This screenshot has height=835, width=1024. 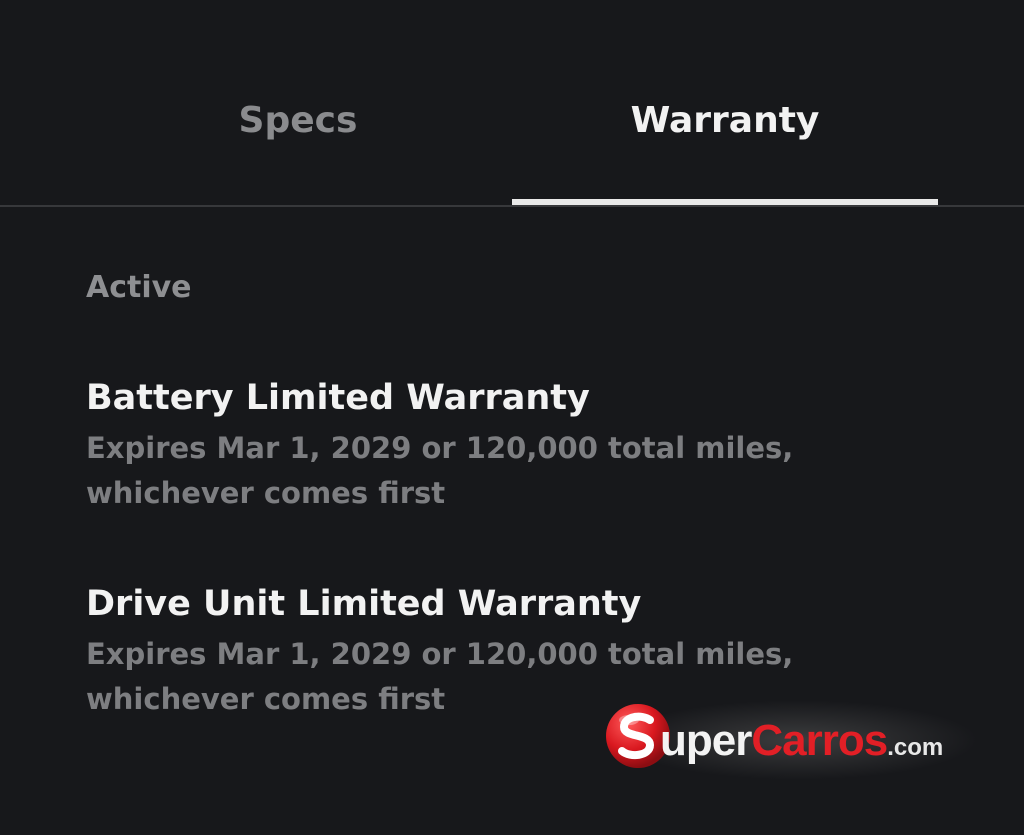 What do you see at coordinates (298, 120) in the screenshot?
I see `tab-specs-label: Specs` at bounding box center [298, 120].